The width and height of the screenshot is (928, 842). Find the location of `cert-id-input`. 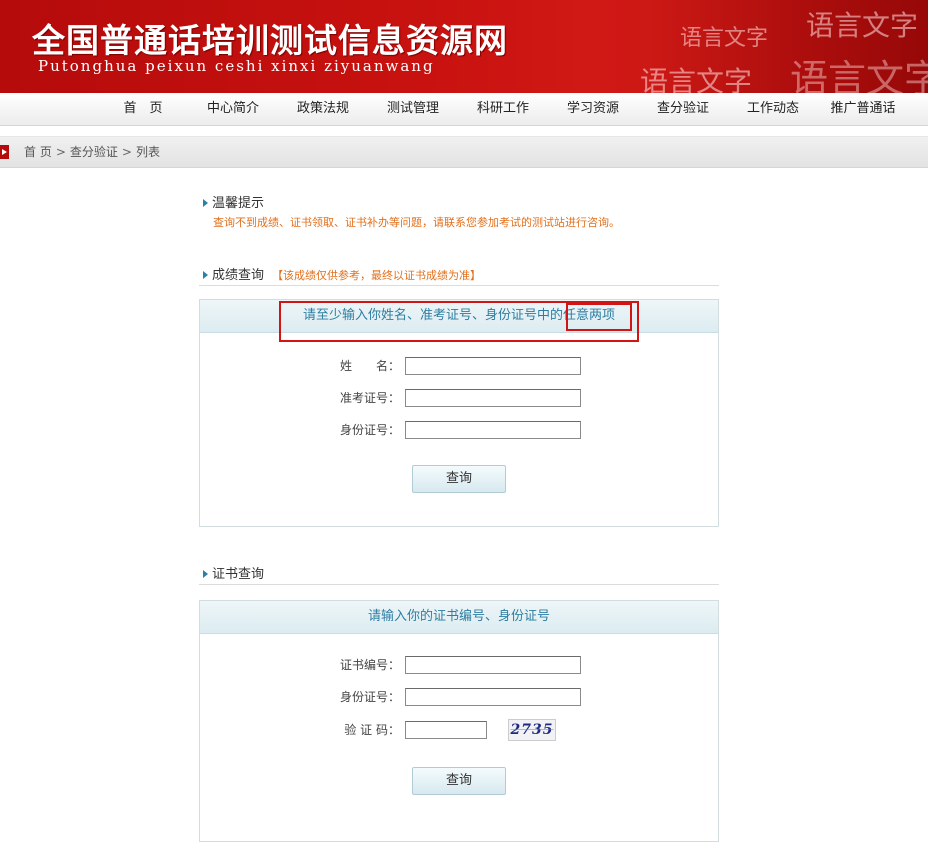

cert-id-input is located at coordinates (493, 697).